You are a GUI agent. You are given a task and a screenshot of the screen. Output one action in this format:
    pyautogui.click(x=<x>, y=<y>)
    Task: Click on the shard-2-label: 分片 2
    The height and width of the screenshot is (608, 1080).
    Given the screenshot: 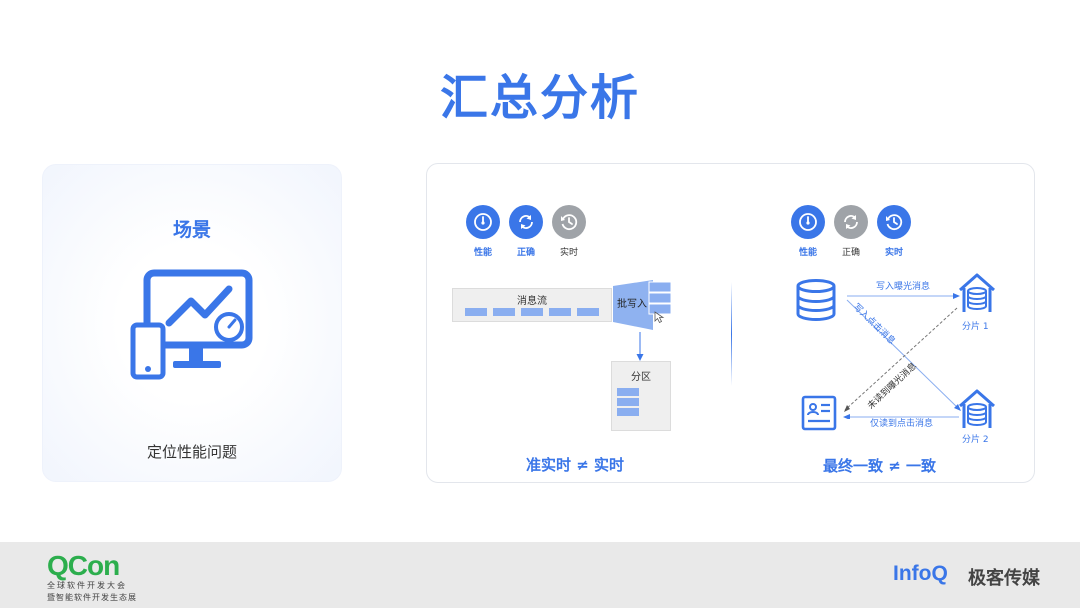 What is the action you would take?
    pyautogui.click(x=975, y=440)
    